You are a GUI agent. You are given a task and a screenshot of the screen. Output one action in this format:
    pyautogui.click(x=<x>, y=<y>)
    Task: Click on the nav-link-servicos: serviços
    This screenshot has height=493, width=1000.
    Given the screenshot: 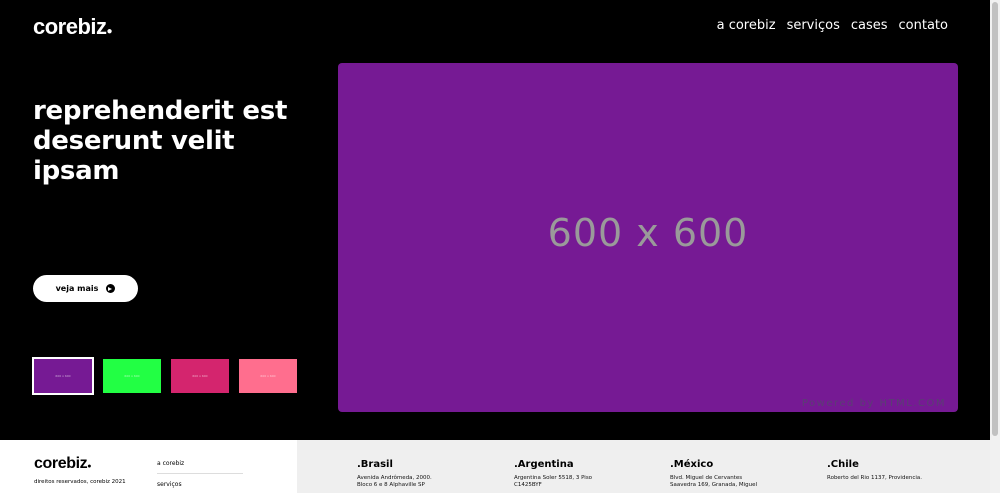 What is the action you would take?
    pyautogui.click(x=813, y=25)
    